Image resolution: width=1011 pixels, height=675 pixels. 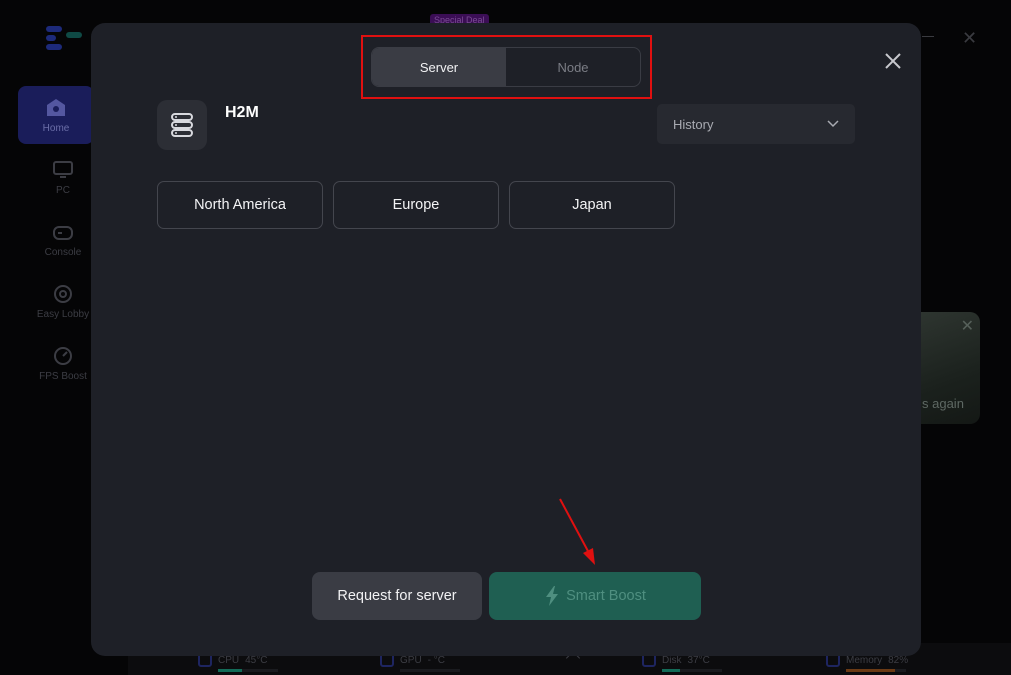 What do you see at coordinates (967, 326) in the screenshot?
I see `promo-close-icon: ✕` at bounding box center [967, 326].